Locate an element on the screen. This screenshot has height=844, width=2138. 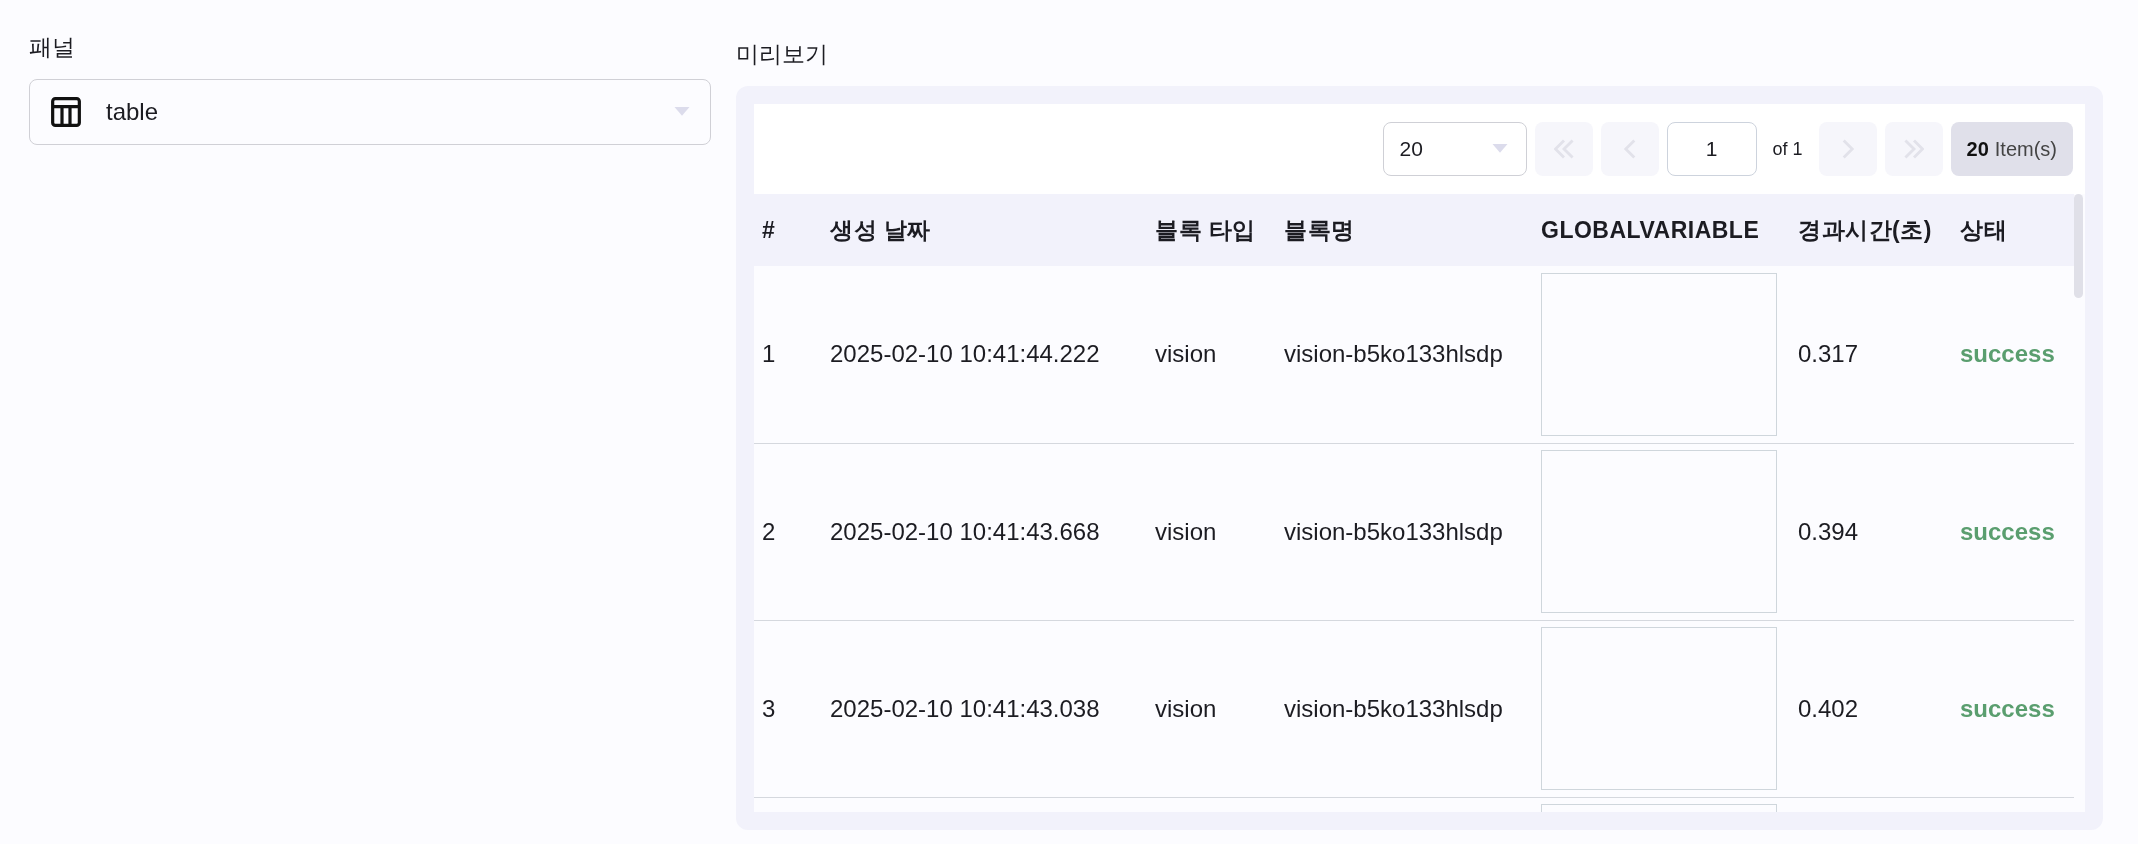
column-header: 경과시간(초) is located at coordinates (1871, 230).